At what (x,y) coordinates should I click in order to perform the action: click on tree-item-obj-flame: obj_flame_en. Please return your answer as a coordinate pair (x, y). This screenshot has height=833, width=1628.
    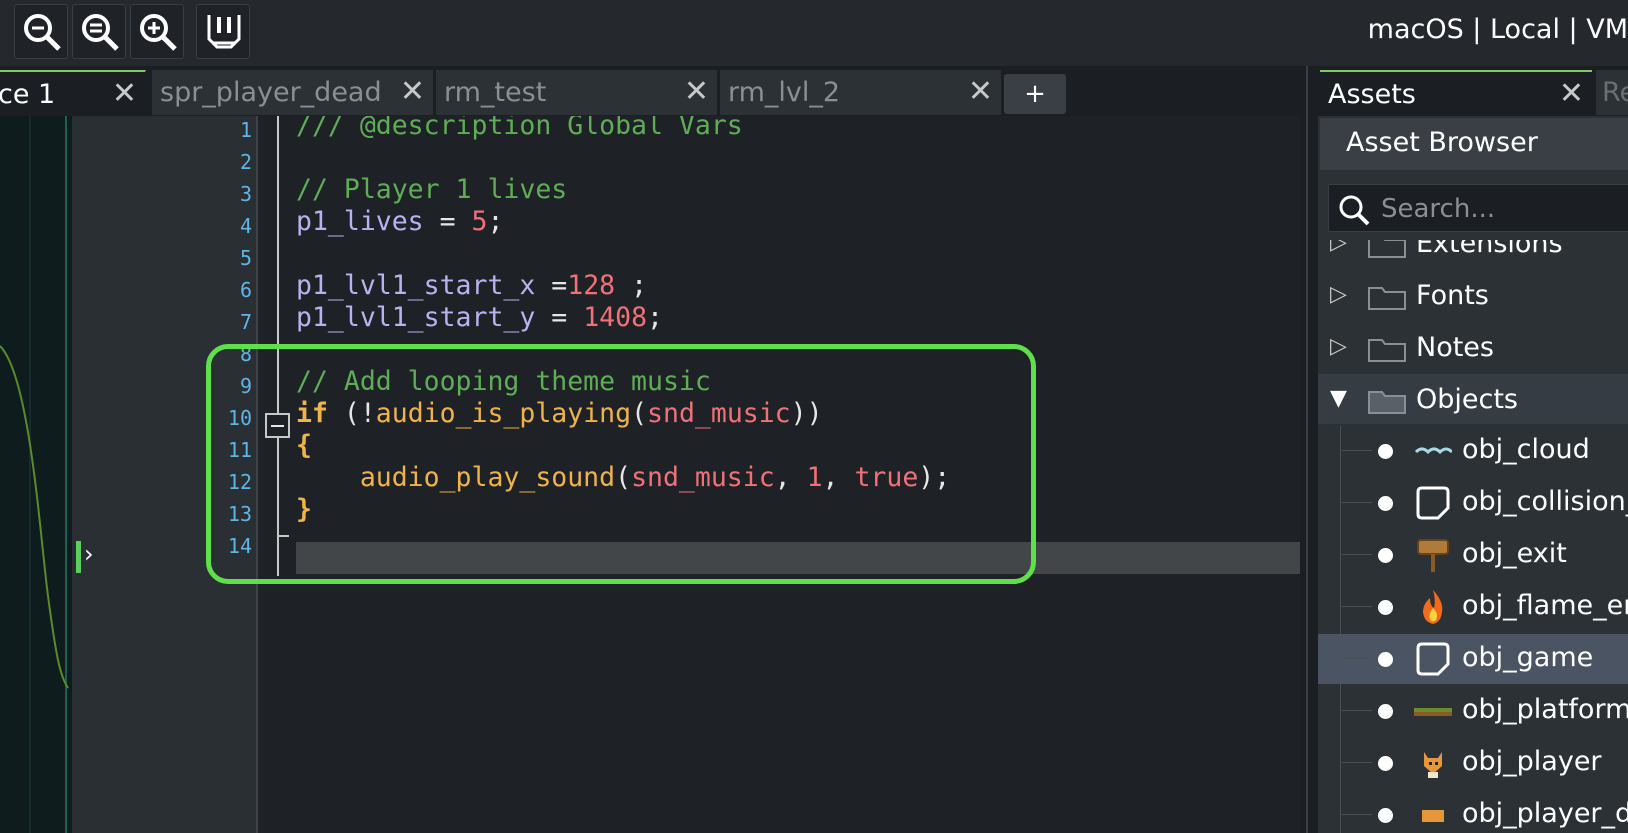
    Looking at the image, I should click on (1473, 607).